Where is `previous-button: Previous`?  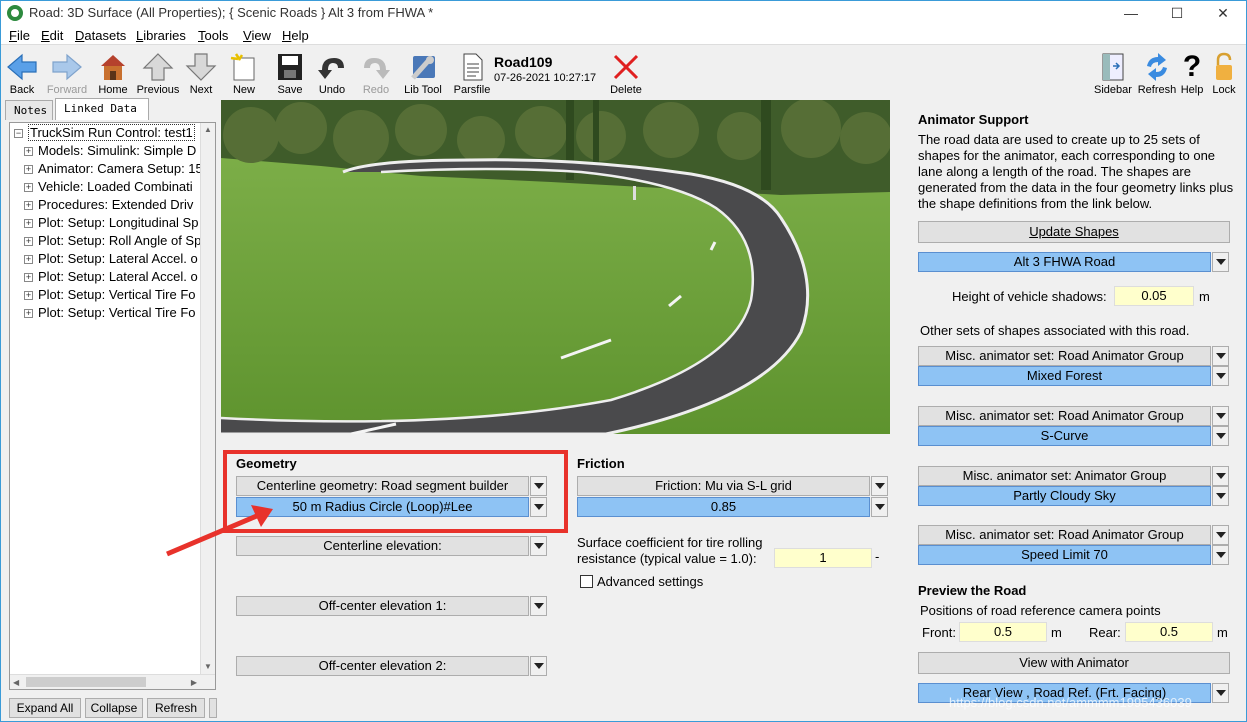 previous-button: Previous is located at coordinates (158, 72).